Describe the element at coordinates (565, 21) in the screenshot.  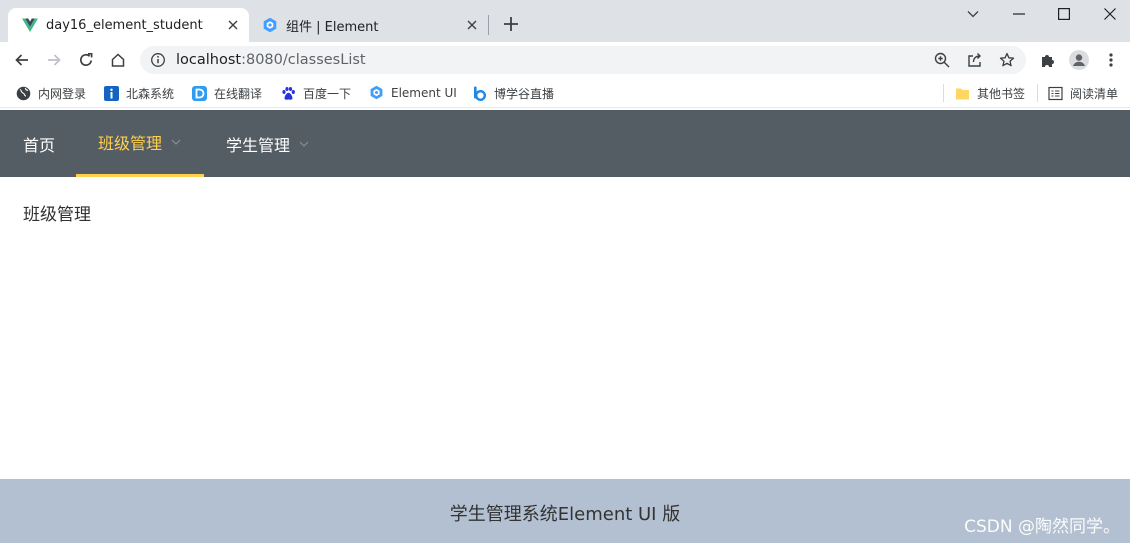
I see `tab-strip: day16_element_student 组件 | Element` at that location.